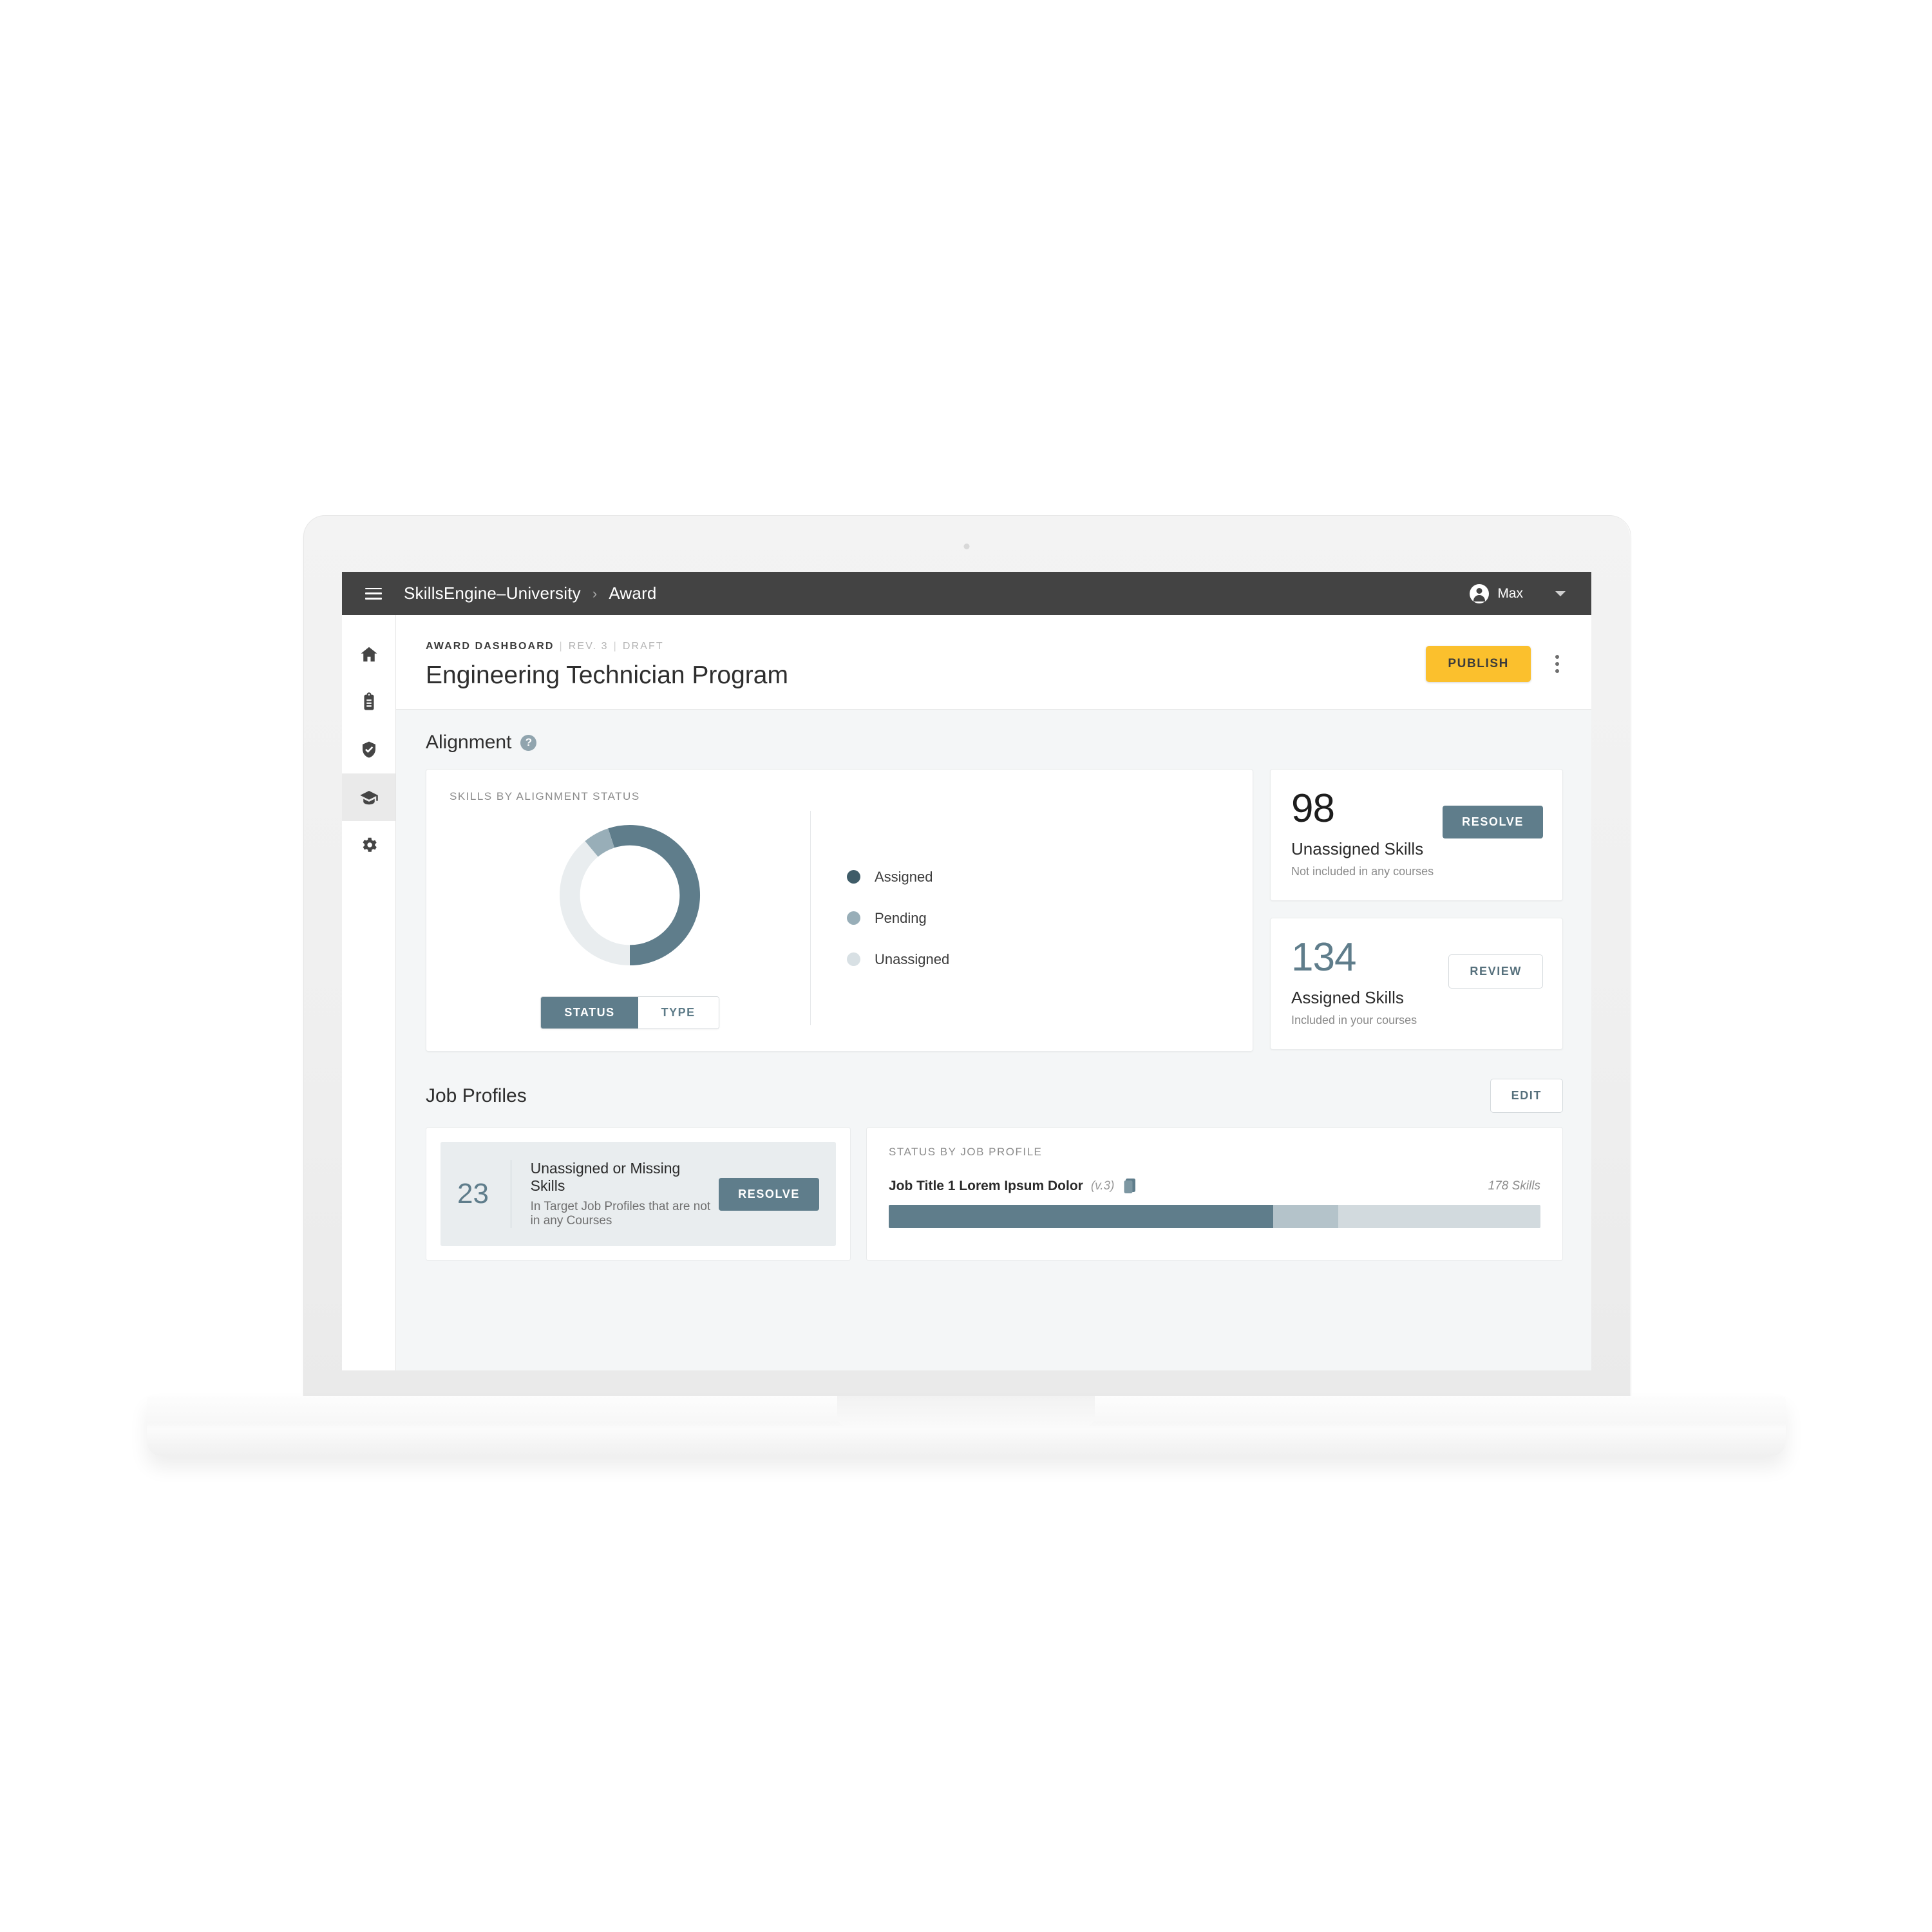  Describe the element at coordinates (477, 1095) in the screenshot. I see `job-profiles-title: Job Profiles` at that location.